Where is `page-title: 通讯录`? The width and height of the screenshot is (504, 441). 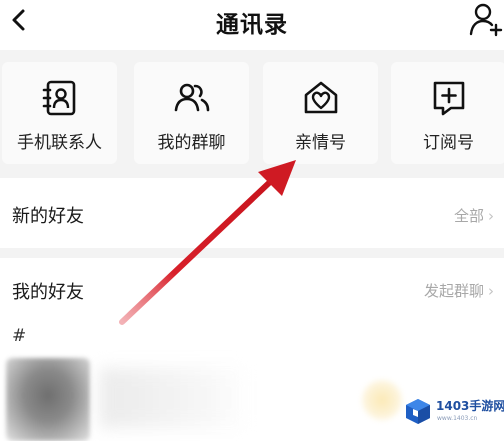 page-title: 通讯录 is located at coordinates (252, 25).